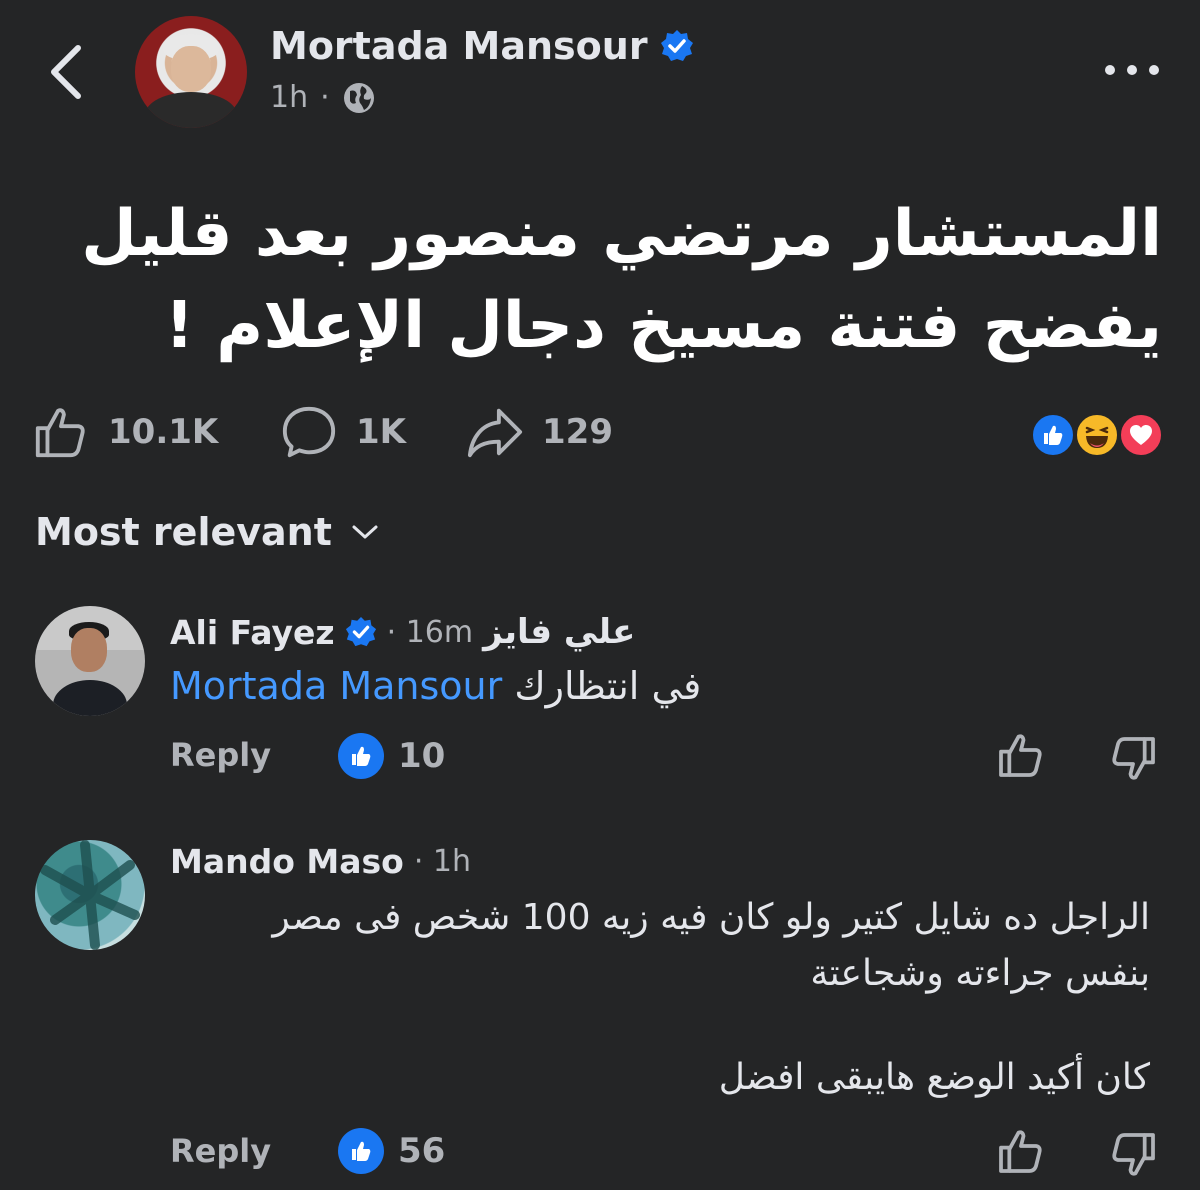  What do you see at coordinates (391, 1151) in the screenshot?
I see `comment-like-summary: 56` at bounding box center [391, 1151].